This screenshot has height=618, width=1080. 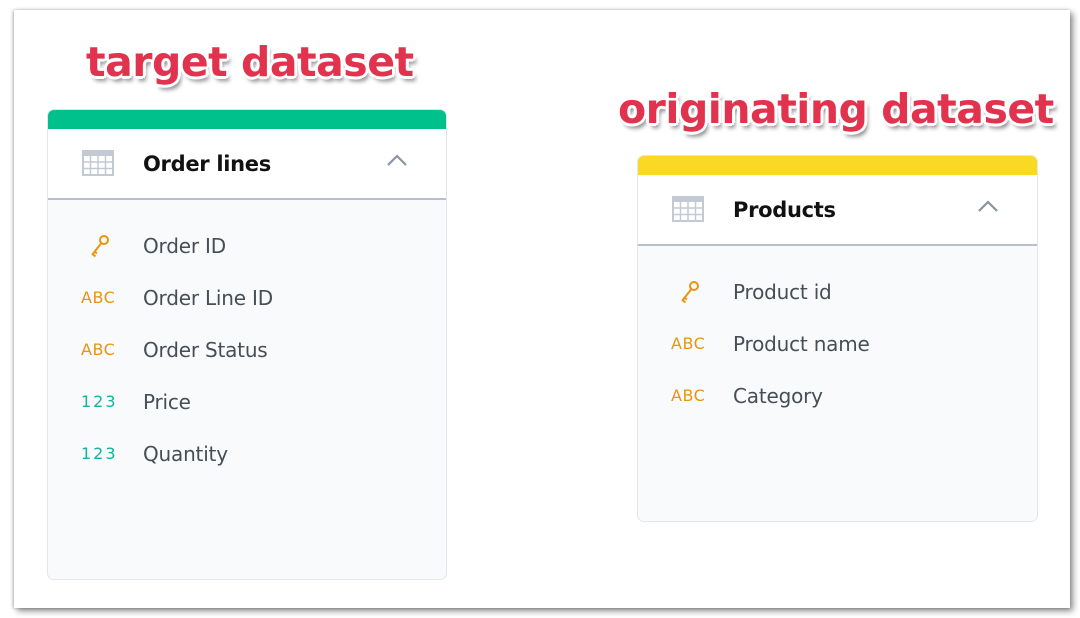 I want to click on field-label: Quantity, so click(x=185, y=454).